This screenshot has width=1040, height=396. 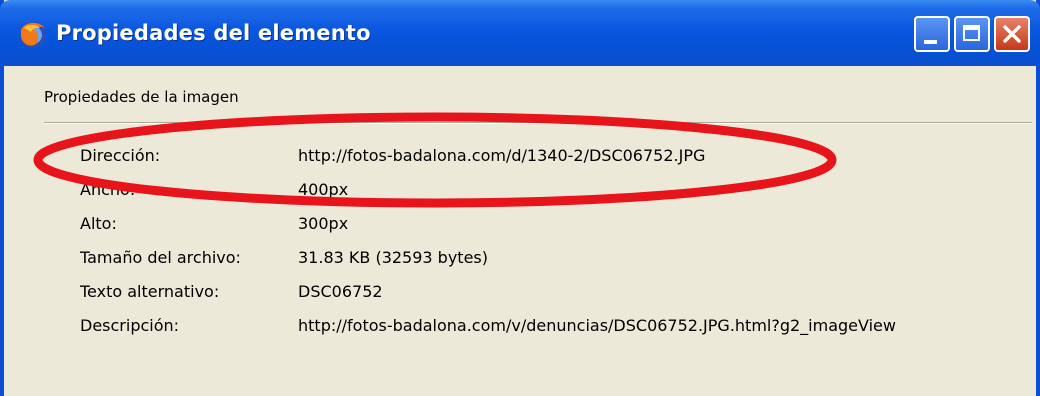 What do you see at coordinates (538, 123) in the screenshot?
I see `separator` at bounding box center [538, 123].